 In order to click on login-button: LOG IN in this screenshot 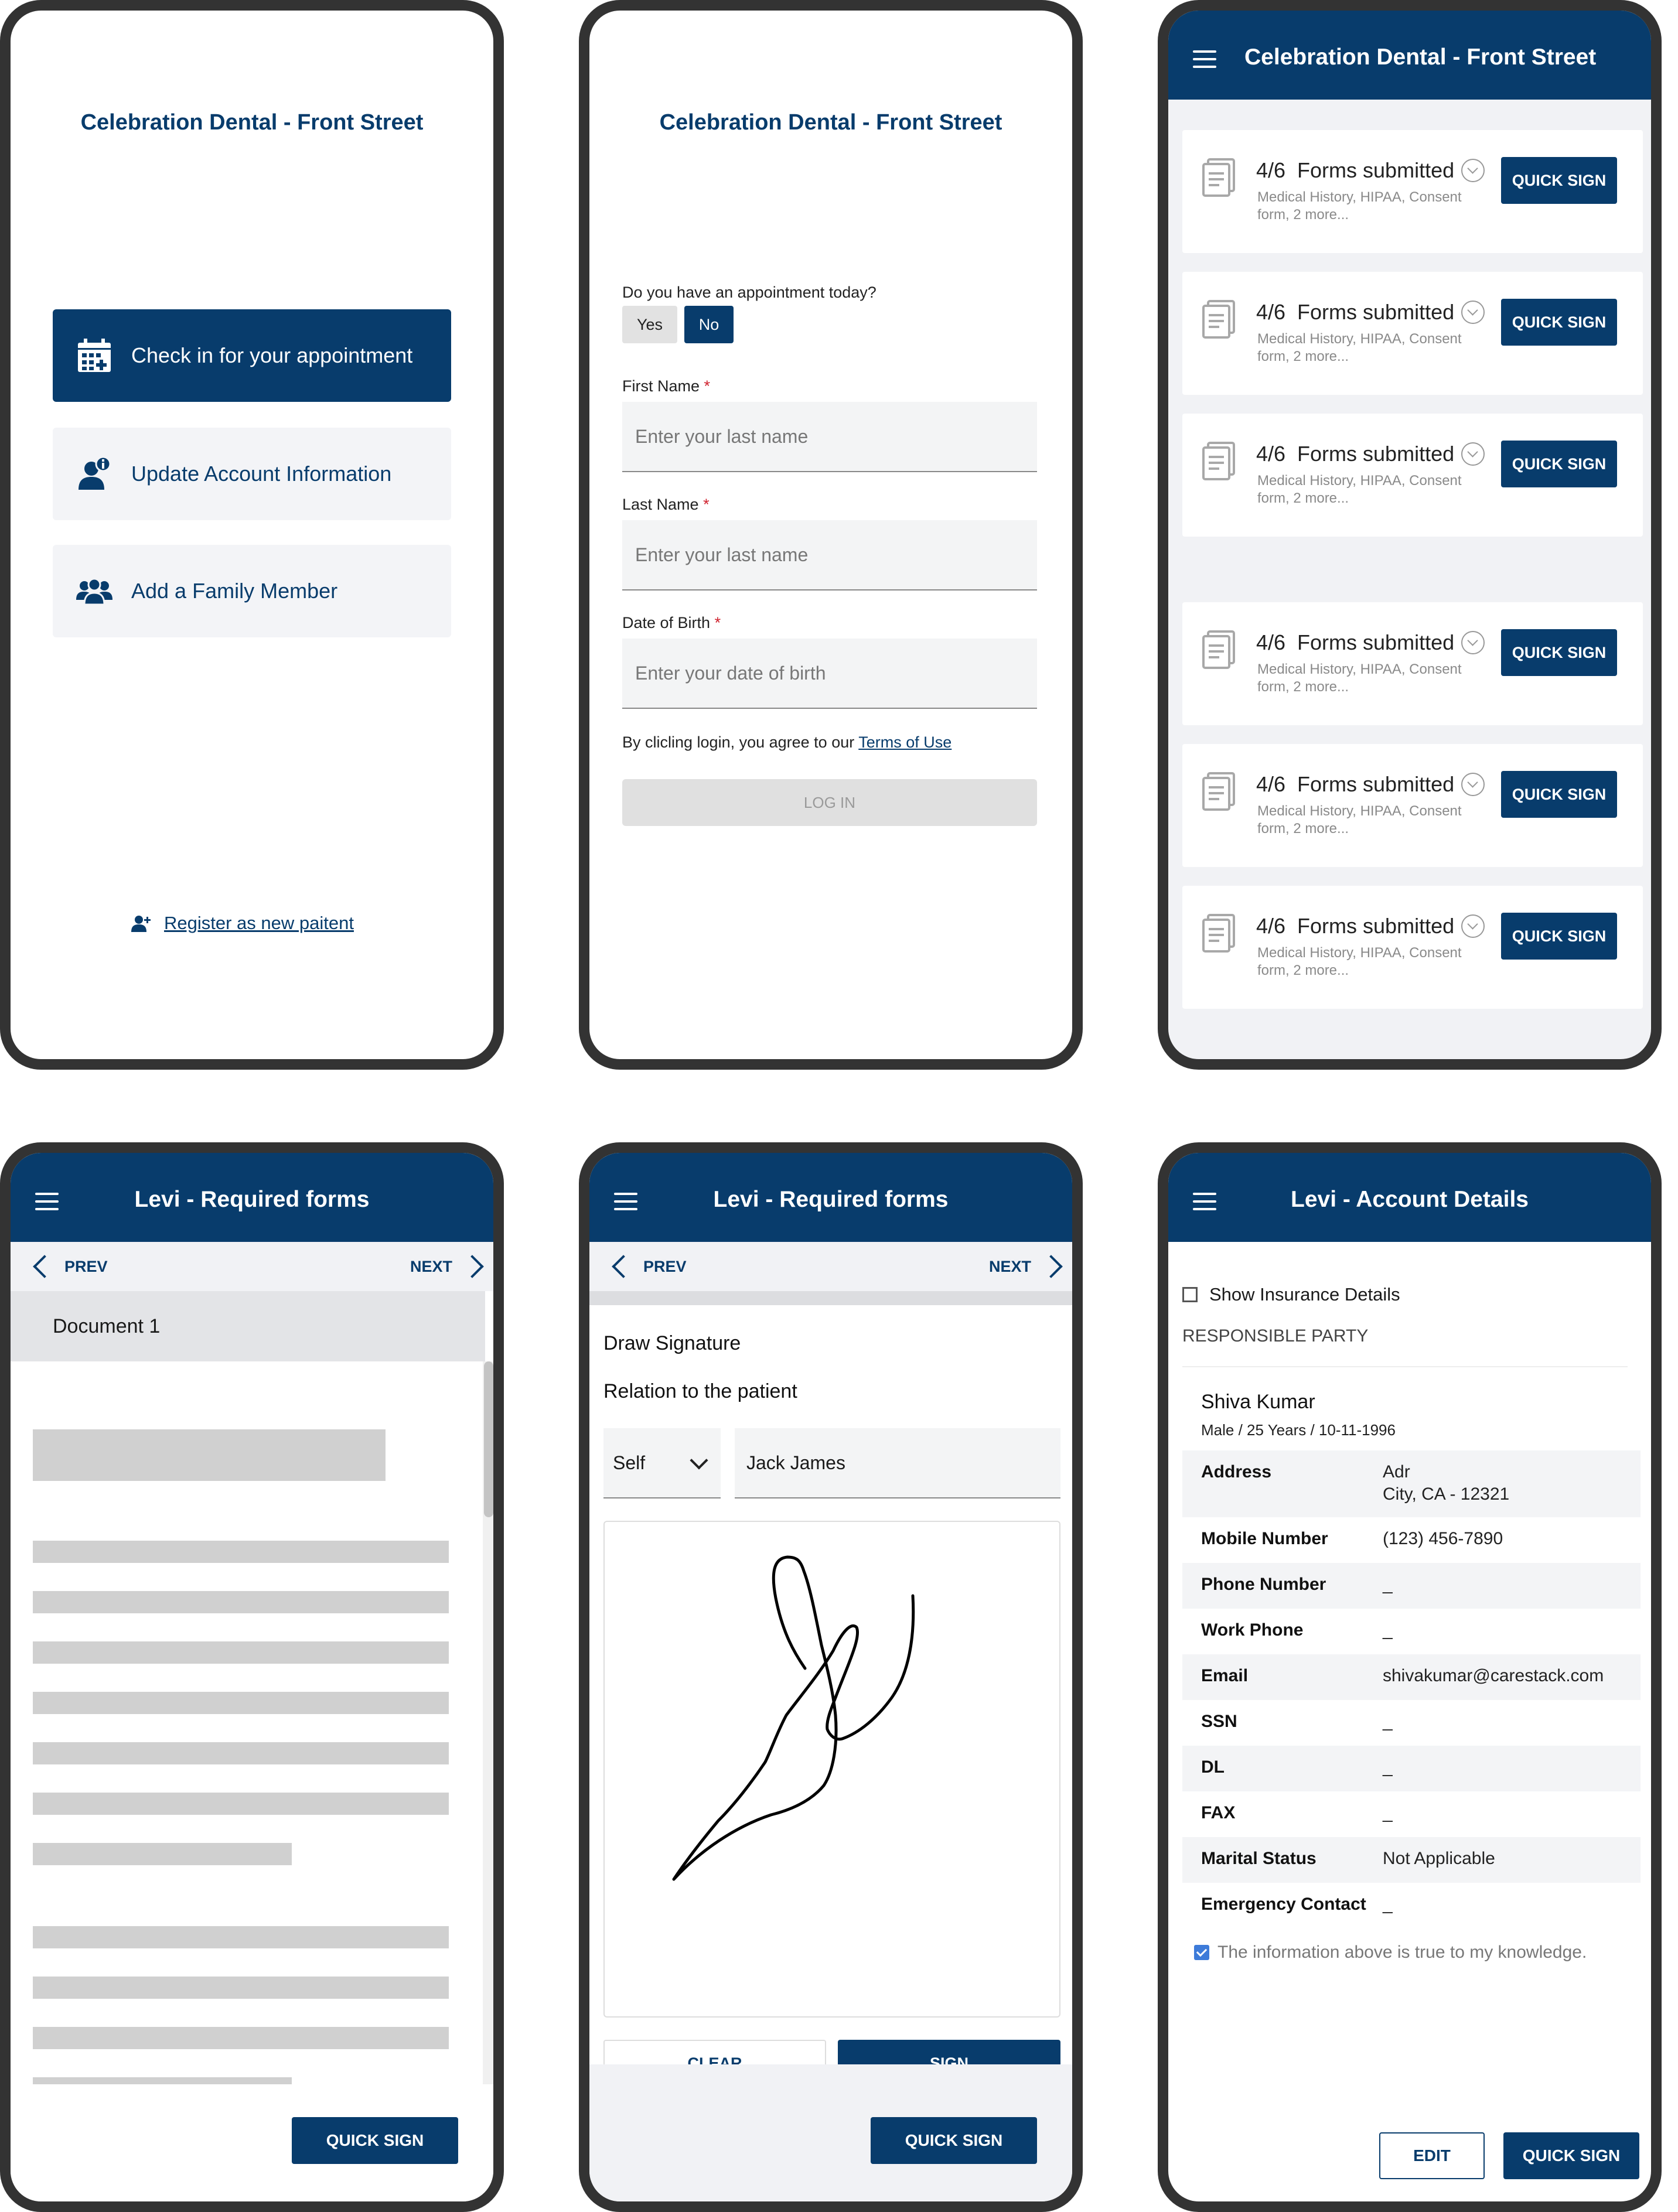, I will do `click(829, 802)`.